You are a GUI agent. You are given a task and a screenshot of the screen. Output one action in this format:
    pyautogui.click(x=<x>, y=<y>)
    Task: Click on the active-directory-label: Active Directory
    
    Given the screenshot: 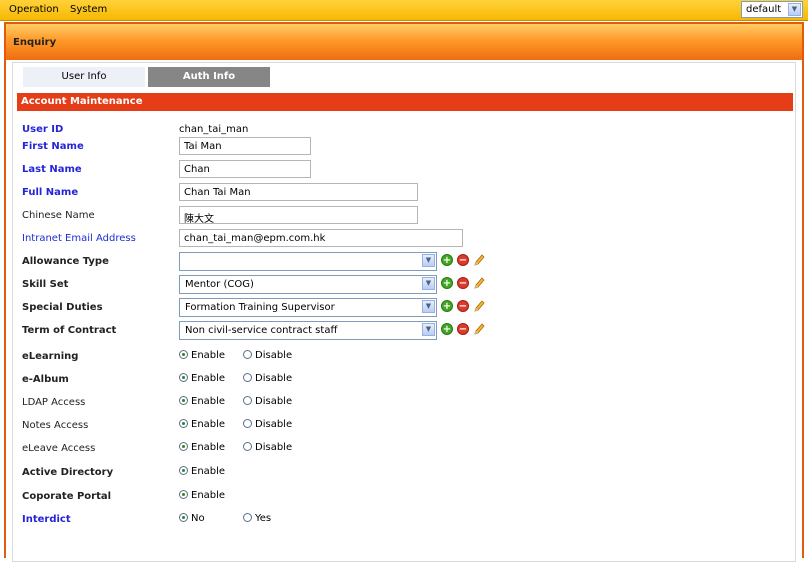 What is the action you would take?
    pyautogui.click(x=68, y=472)
    